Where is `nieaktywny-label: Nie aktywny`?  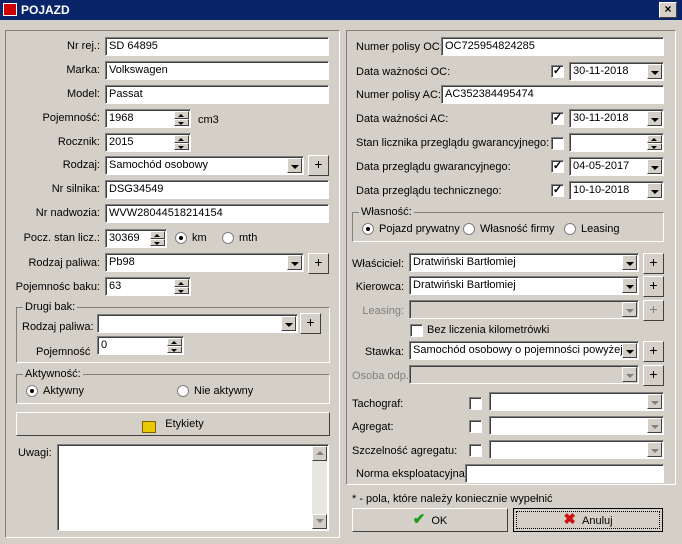 nieaktywny-label: Nie aktywny is located at coordinates (224, 391).